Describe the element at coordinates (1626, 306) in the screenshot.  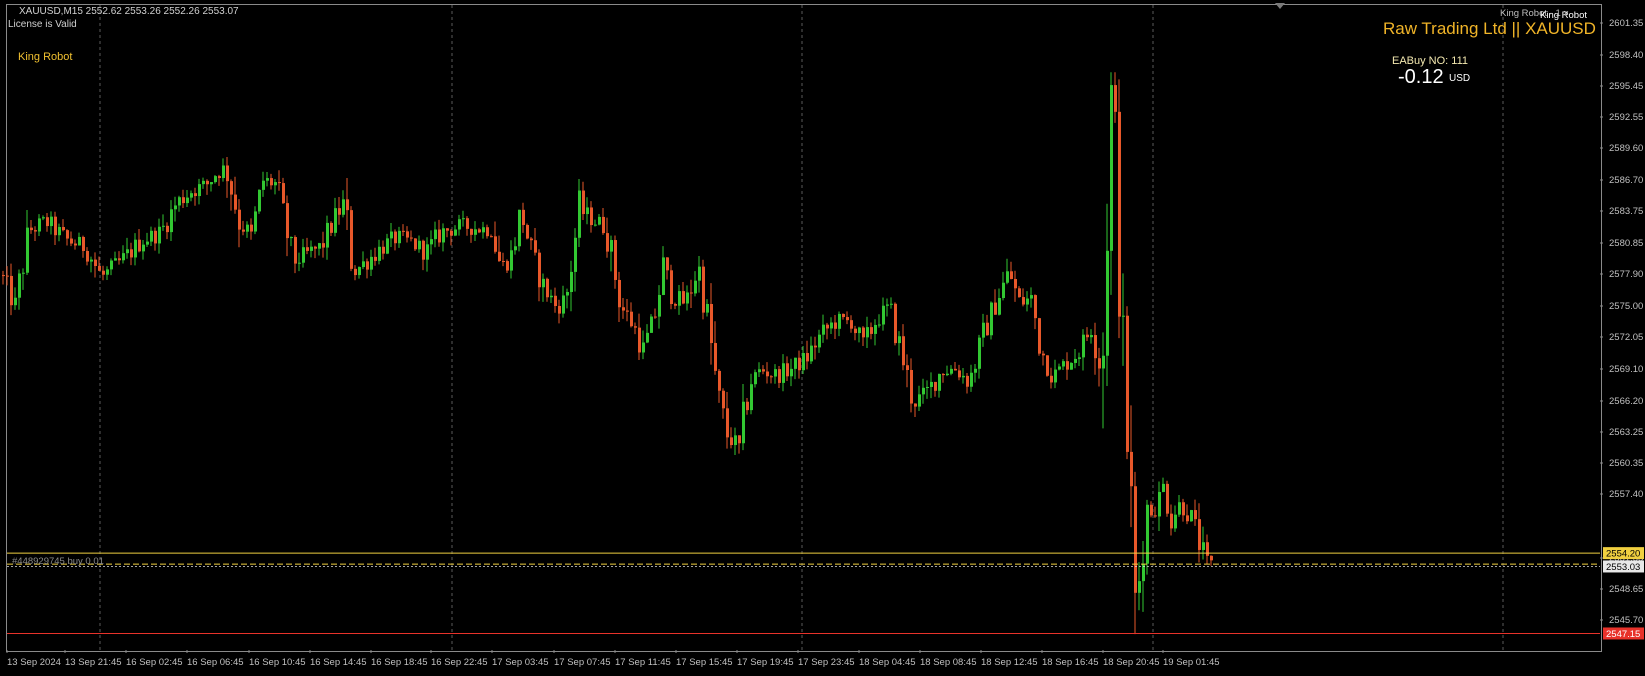
I see `y-tick-label: 2575.00` at that location.